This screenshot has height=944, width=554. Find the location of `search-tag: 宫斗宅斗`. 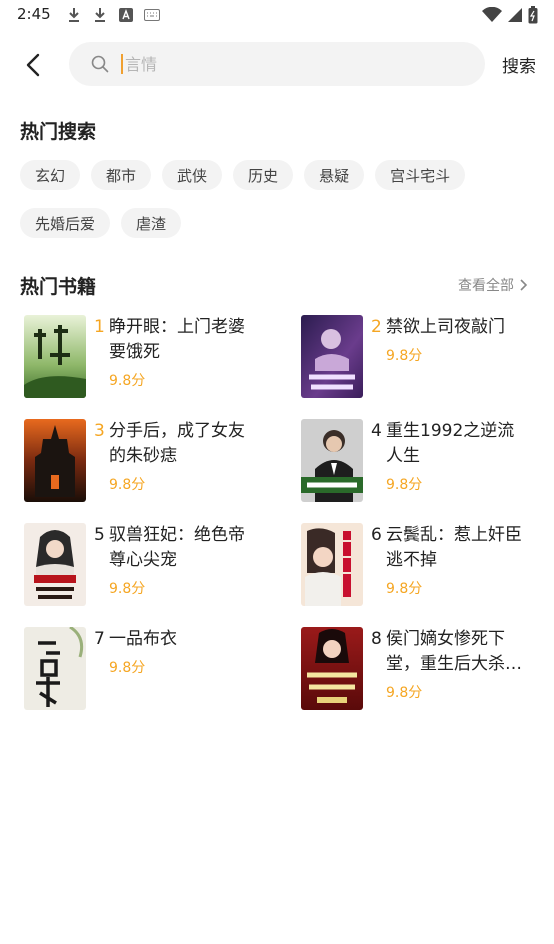

search-tag: 宫斗宅斗 is located at coordinates (420, 175).